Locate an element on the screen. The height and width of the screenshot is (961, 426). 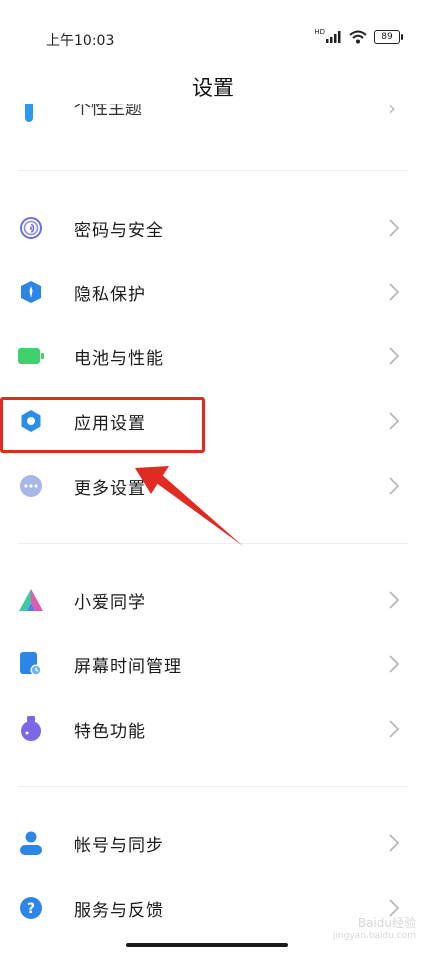
help-icon: ? is located at coordinates (31, 908).